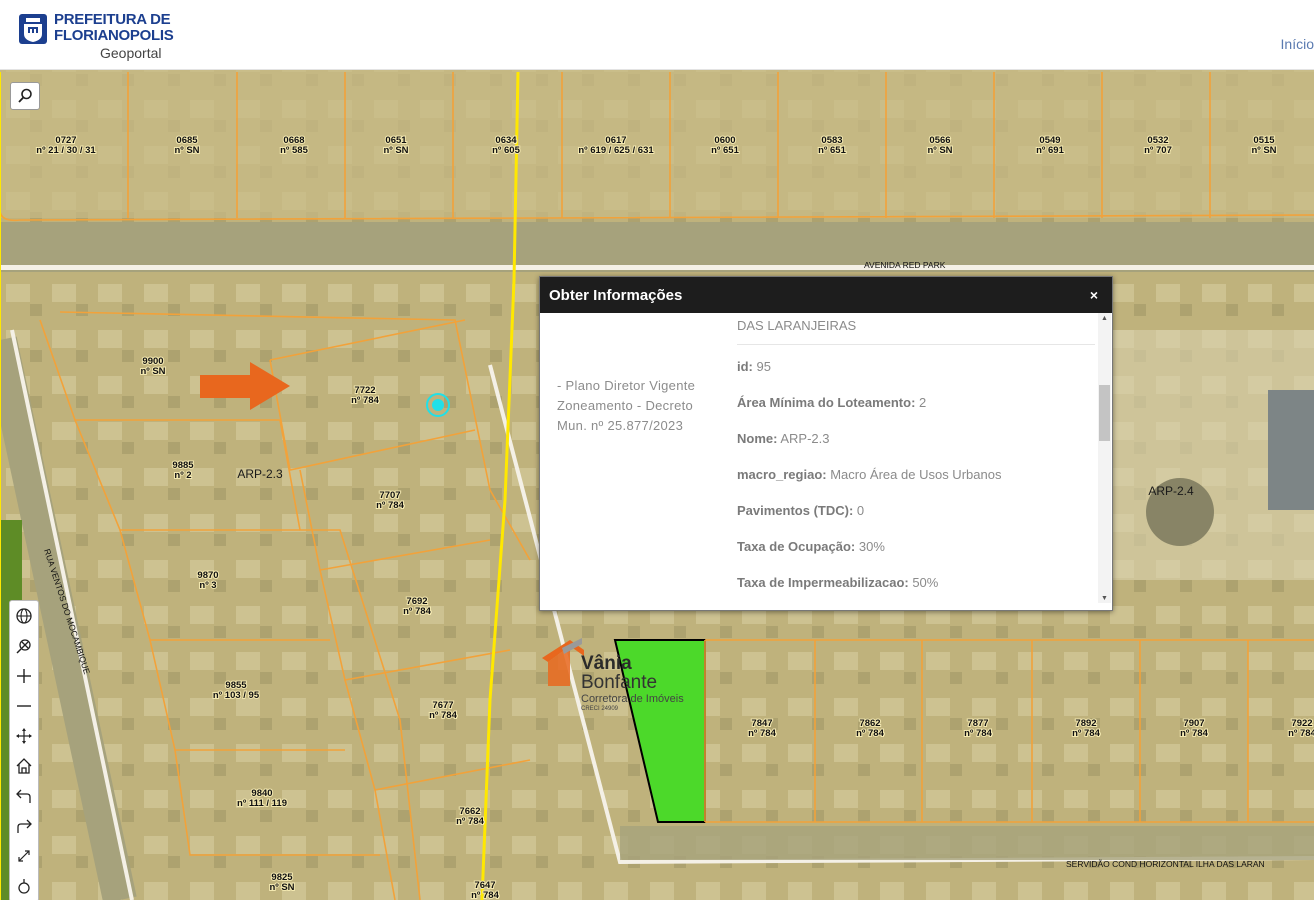  I want to click on prefeitura-logo: PREFEITURA DE FLORIANOPOLIS Geoportal, so click(96, 36).